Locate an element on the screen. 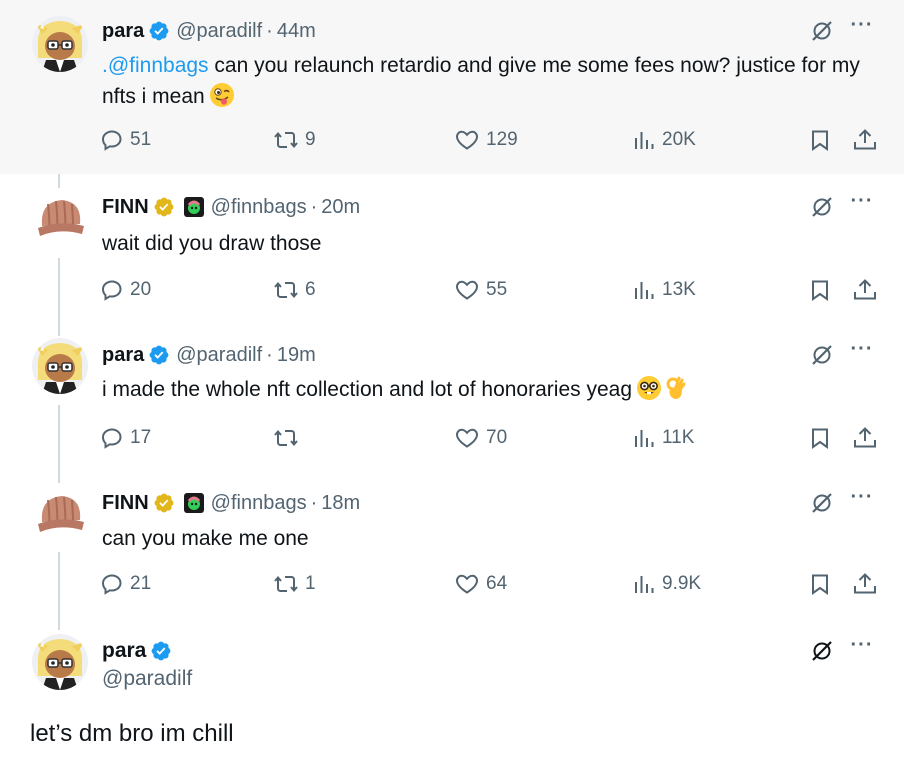 The width and height of the screenshot is (904, 784). tweet-actions: 51 9 129 20K is located at coordinates (490, 142).